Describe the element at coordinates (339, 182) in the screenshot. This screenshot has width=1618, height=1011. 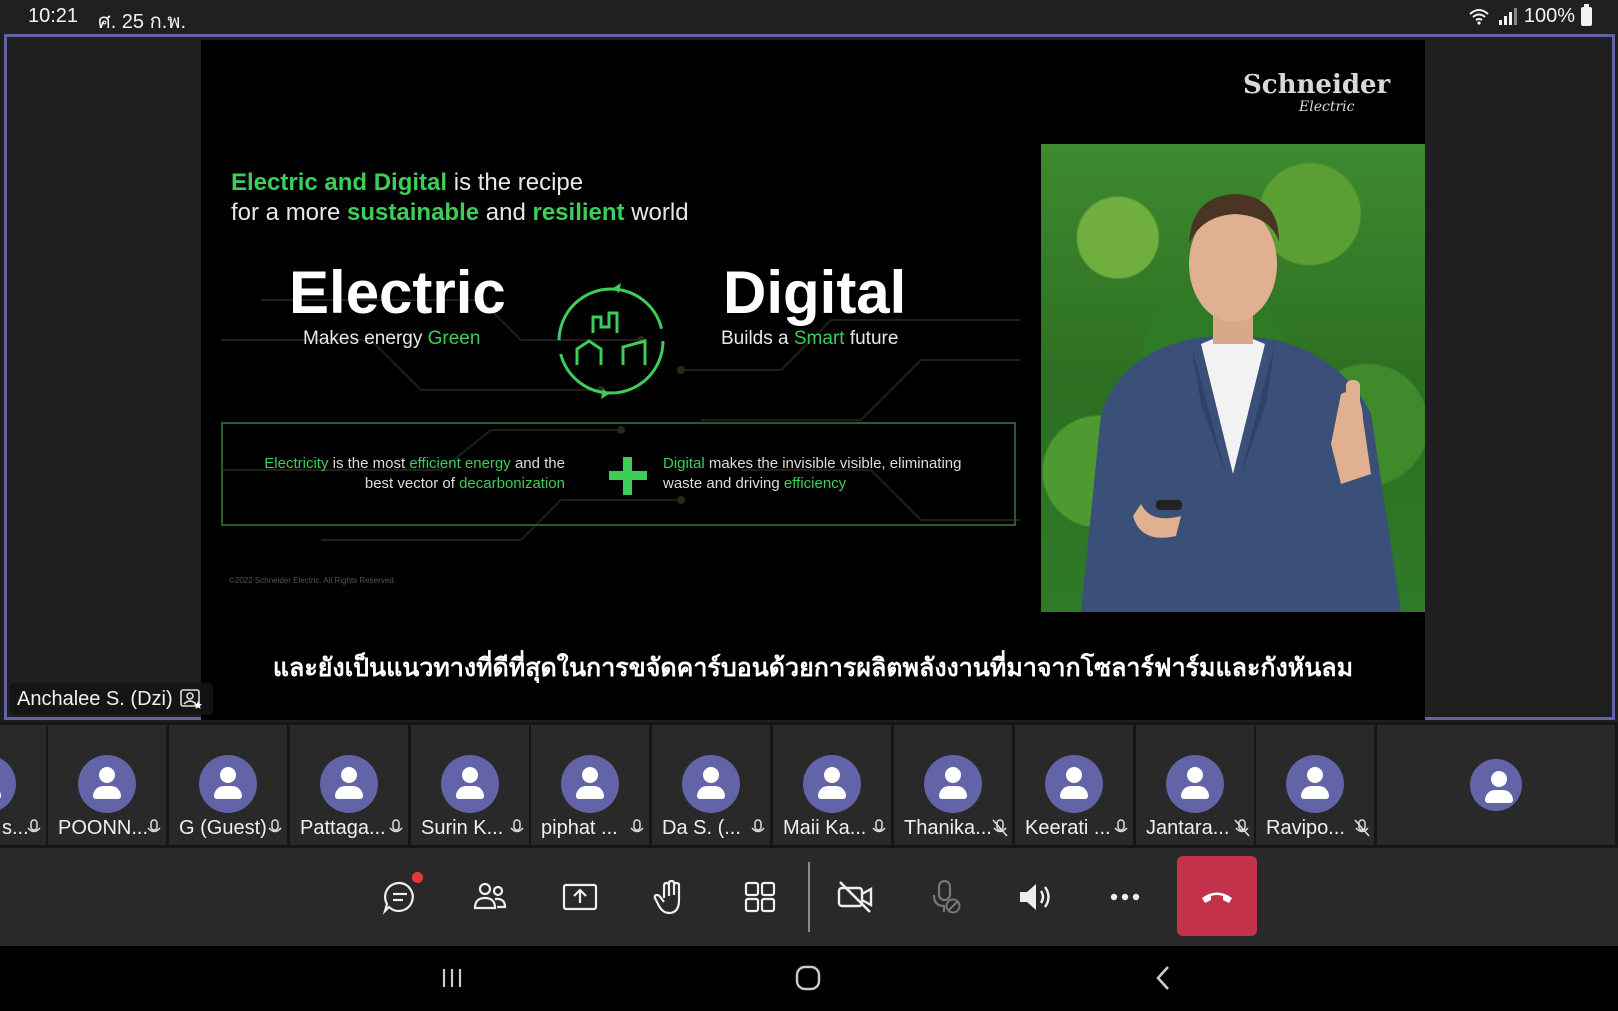
I see `heading-green-1: Electric and Digital` at that location.